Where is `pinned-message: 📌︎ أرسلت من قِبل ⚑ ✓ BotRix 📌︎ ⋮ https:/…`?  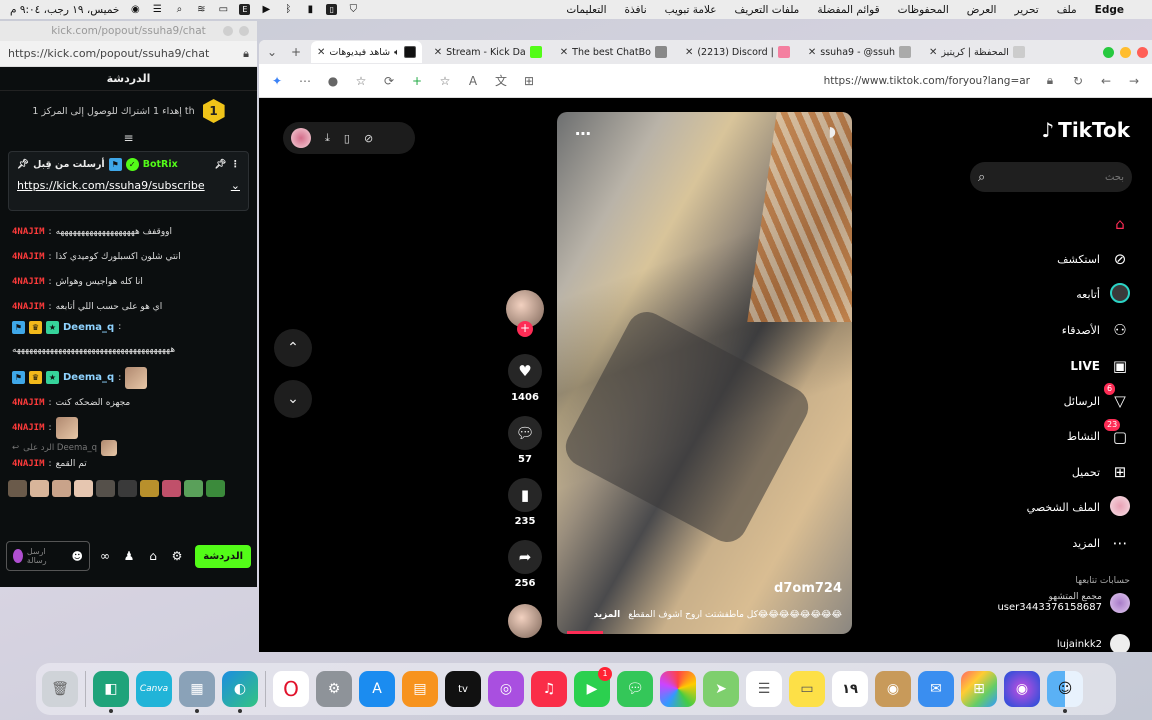 pinned-message: 📌︎ أرسلت من قِبل ⚑ ✓ BotRix 📌︎ ⋮ https:/… is located at coordinates (128, 181).